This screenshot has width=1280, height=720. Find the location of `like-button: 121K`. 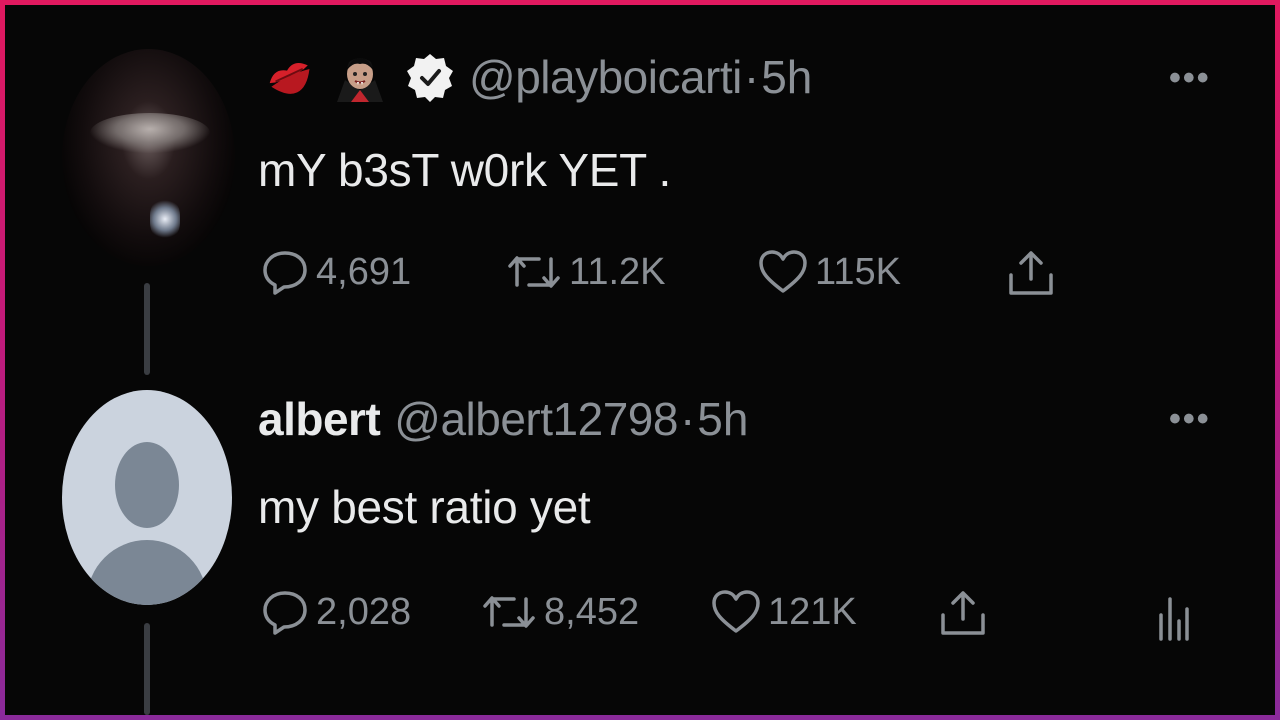

like-button: 121K is located at coordinates (783, 612).